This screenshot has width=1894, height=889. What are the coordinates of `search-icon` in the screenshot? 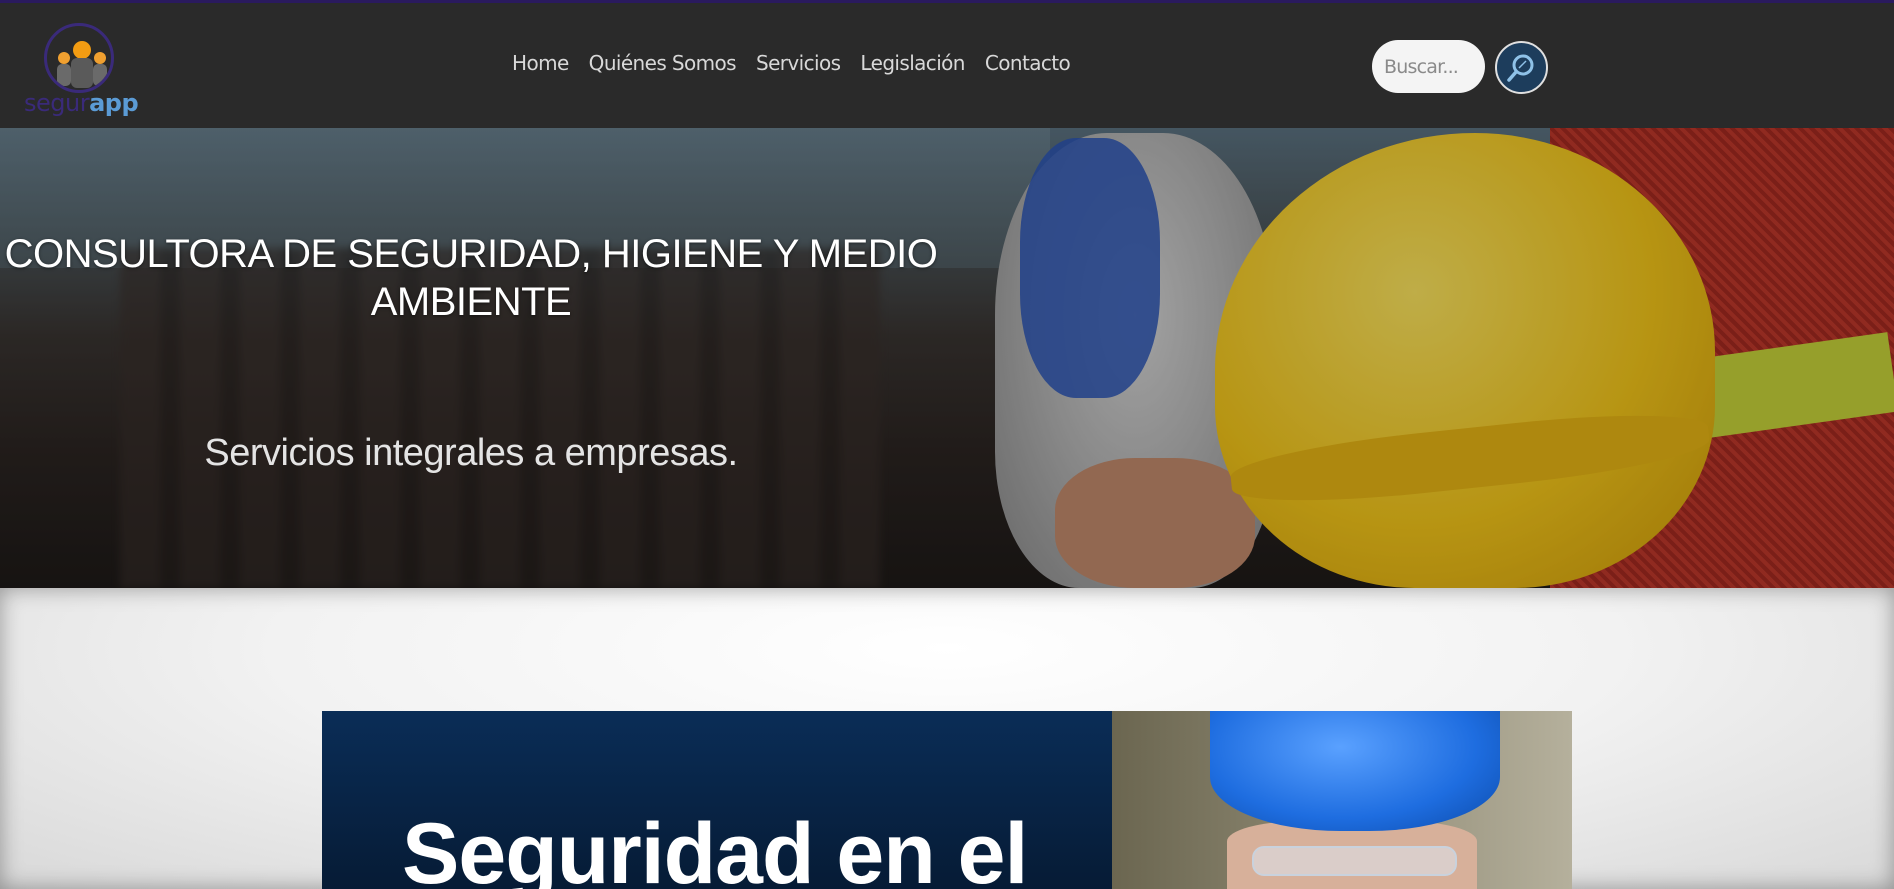 It's located at (1520, 68).